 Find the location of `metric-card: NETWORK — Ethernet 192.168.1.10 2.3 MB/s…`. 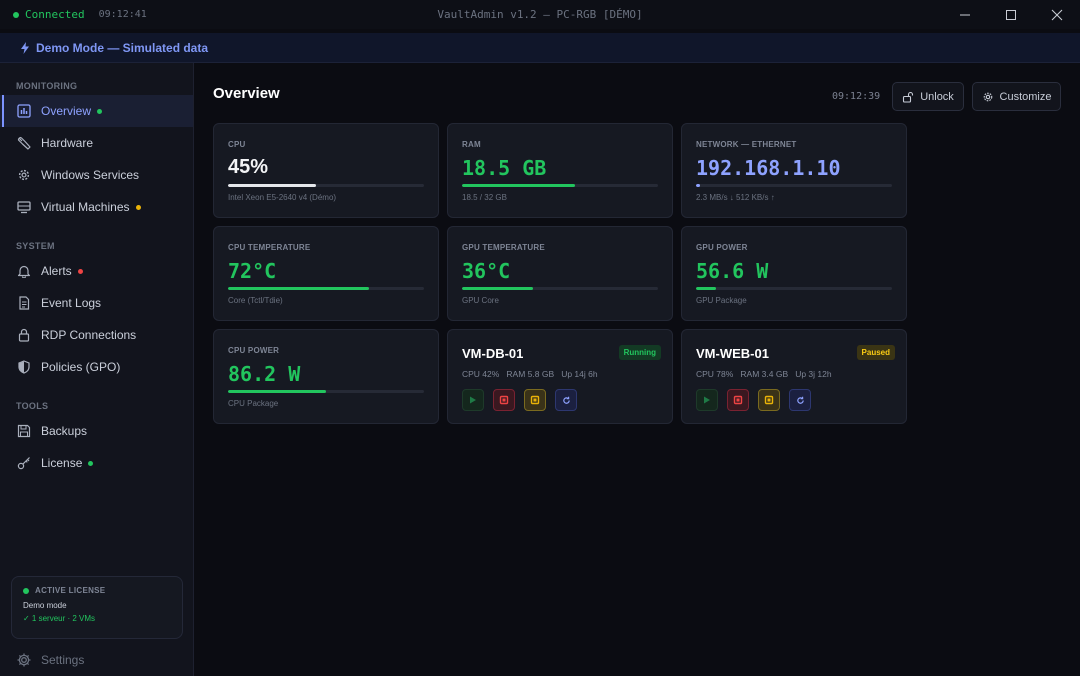

metric-card: NETWORK — Ethernet 192.168.1.10 2.3 MB/s… is located at coordinates (794, 170).